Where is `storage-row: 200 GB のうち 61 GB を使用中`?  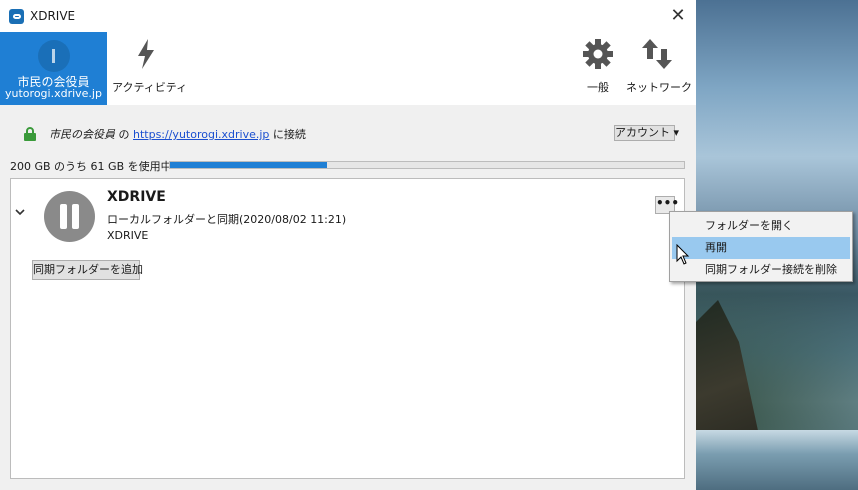
storage-row: 200 GB のうち 61 GB を使用中 is located at coordinates (348, 166).